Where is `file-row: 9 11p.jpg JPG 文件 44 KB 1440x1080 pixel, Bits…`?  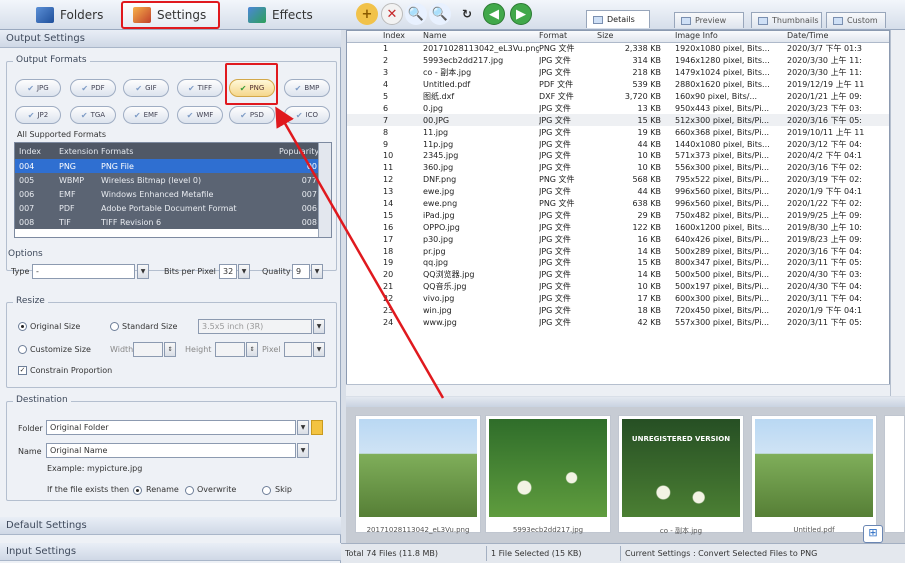 file-row: 9 11p.jpg JPG 文件 44 KB 1440x1080 pixel, Bits… is located at coordinates (618, 144).